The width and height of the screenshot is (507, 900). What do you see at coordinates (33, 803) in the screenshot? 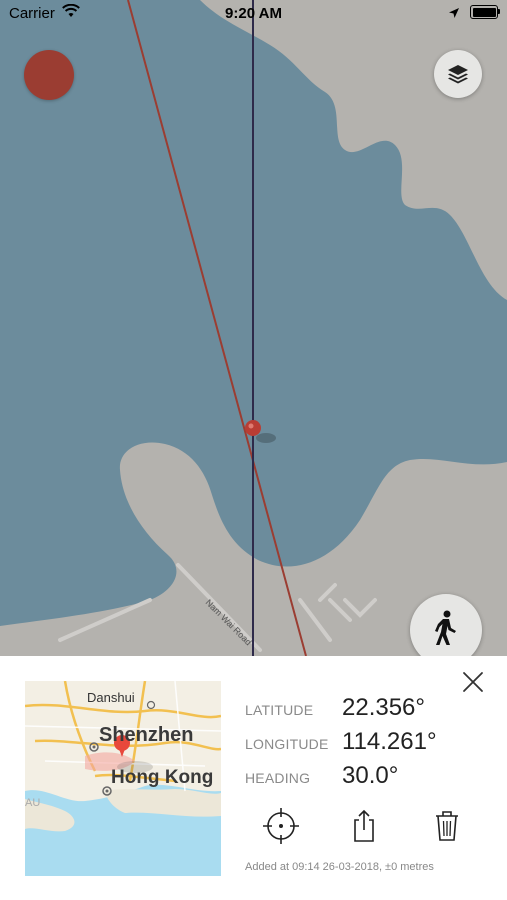
I see `thumbnail-label-au: AU` at bounding box center [33, 803].